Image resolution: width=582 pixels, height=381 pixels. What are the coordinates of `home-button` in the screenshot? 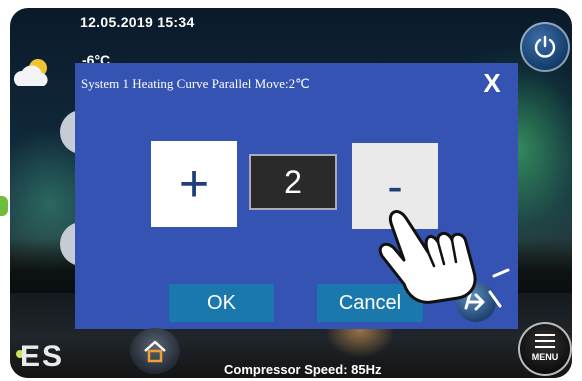 It's located at (155, 351).